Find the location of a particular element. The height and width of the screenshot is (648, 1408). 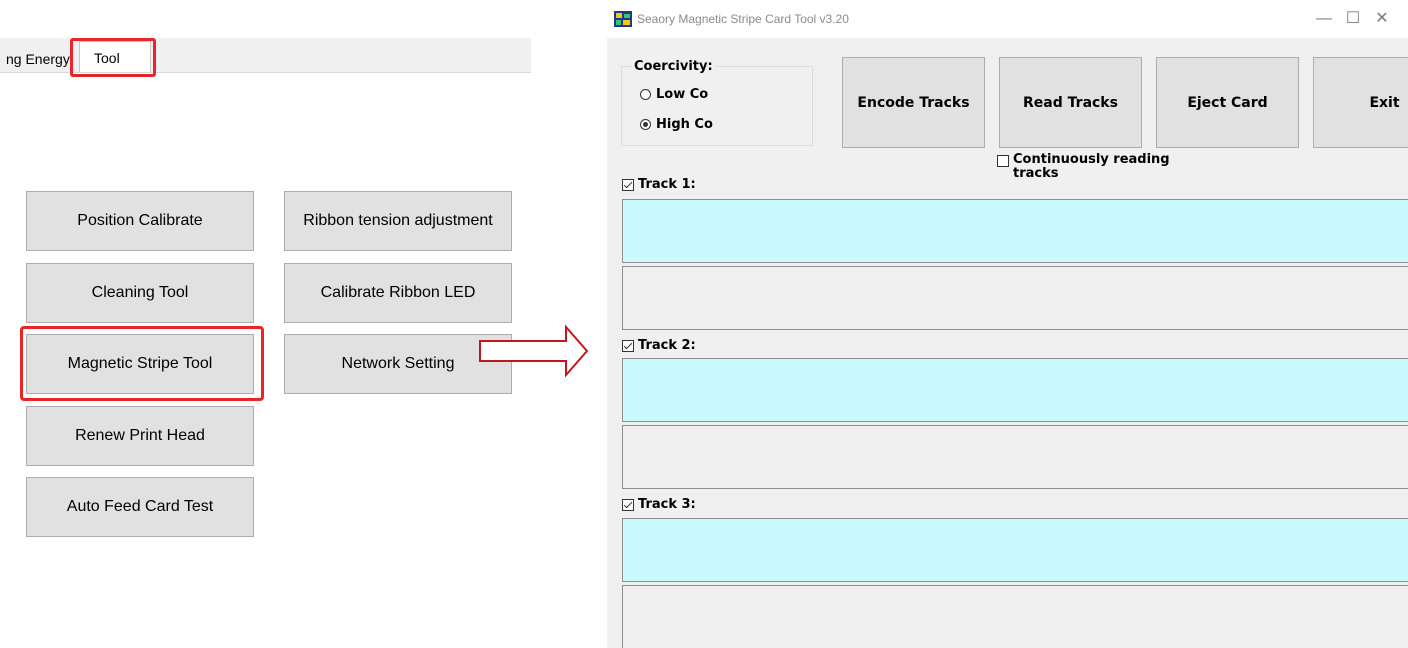

track-2-checkbox: Track 2: is located at coordinates (659, 345).